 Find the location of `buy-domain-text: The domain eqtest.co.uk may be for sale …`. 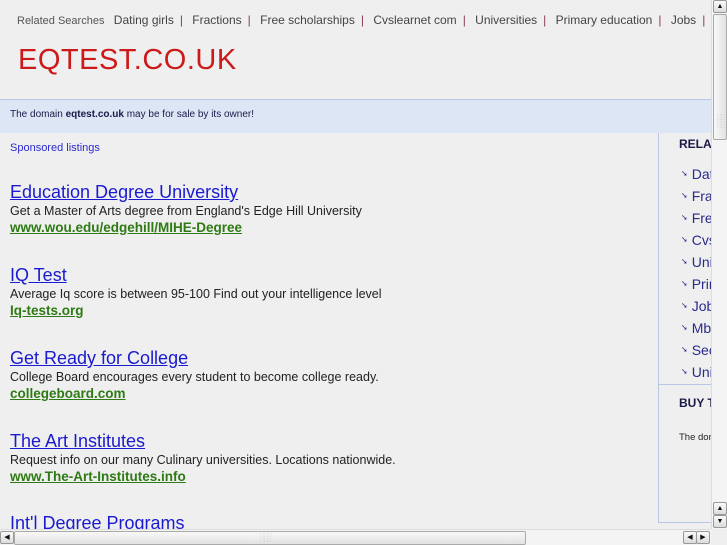

buy-domain-text: The domain eqtest.co.uk may be for sale … is located at coordinates (695, 437).